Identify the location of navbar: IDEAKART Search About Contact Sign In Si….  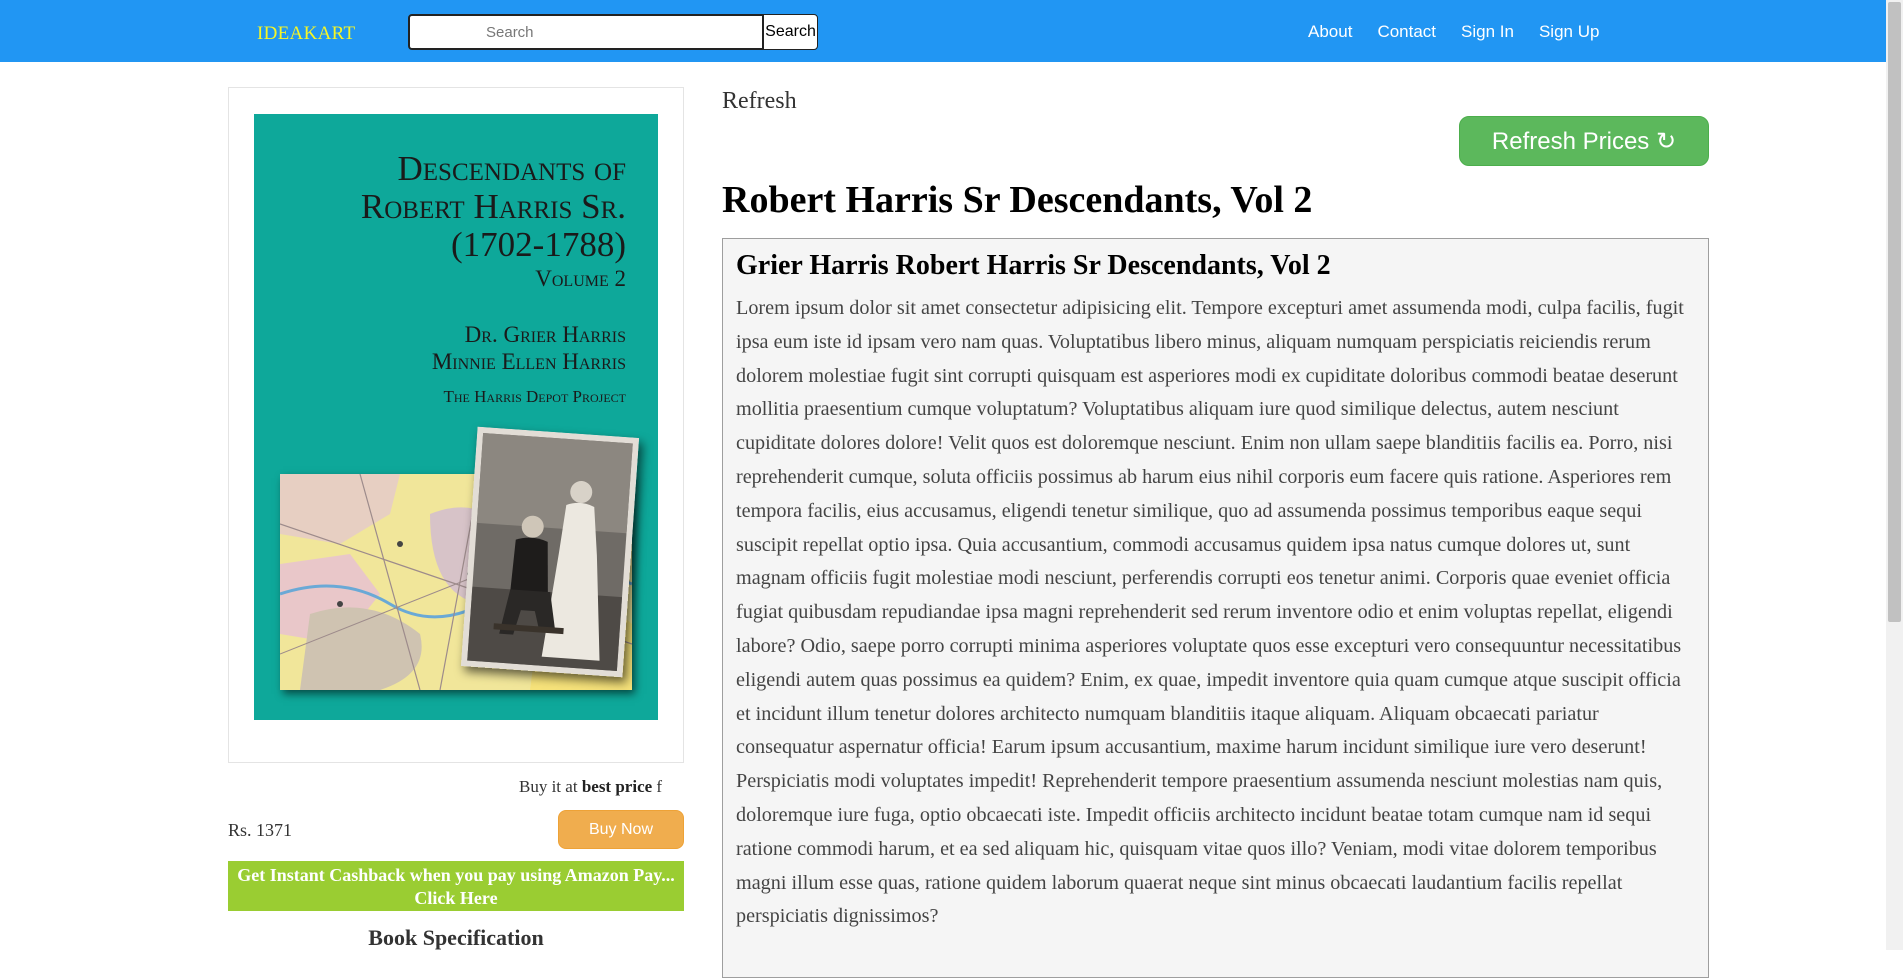
(951, 31).